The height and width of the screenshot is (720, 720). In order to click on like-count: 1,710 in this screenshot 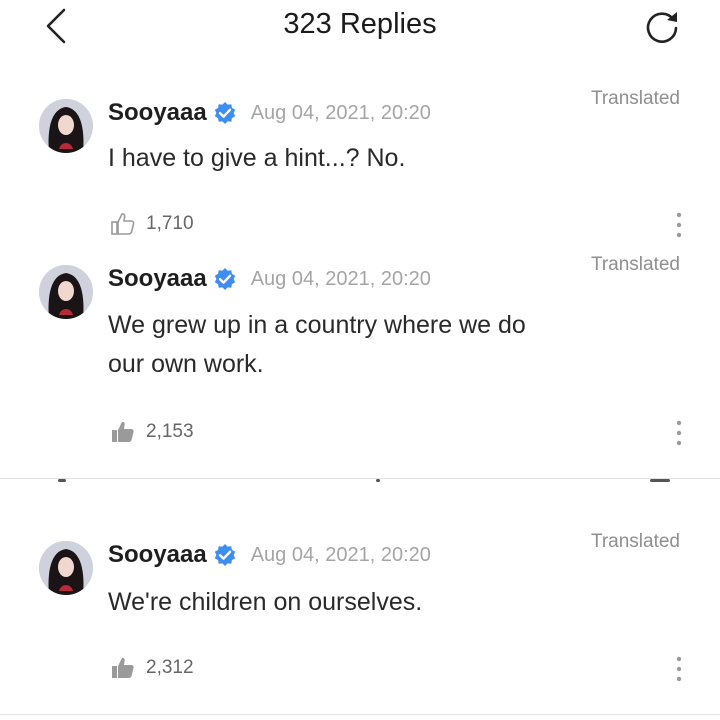, I will do `click(170, 223)`.